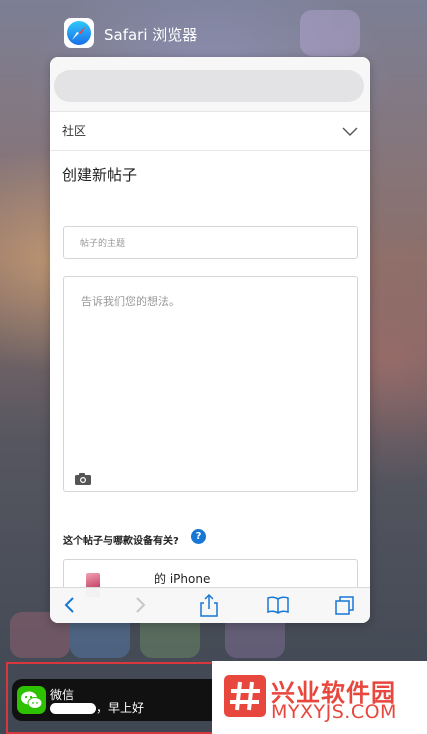 Image resolution: width=427 pixels, height=734 pixels. Describe the element at coordinates (245, 696) in the screenshot. I see `hash-logo-icon` at that location.